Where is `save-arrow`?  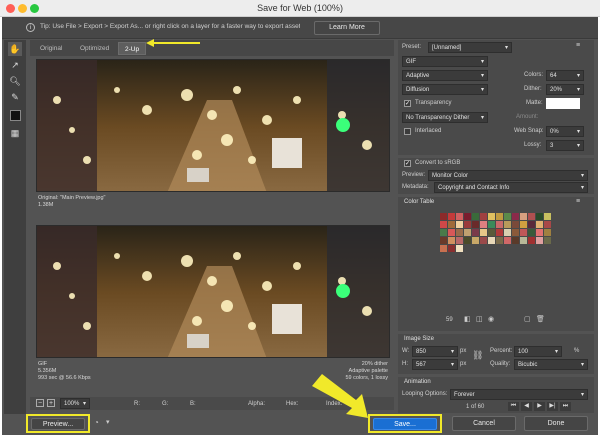 save-arrow is located at coordinates (340, 396).